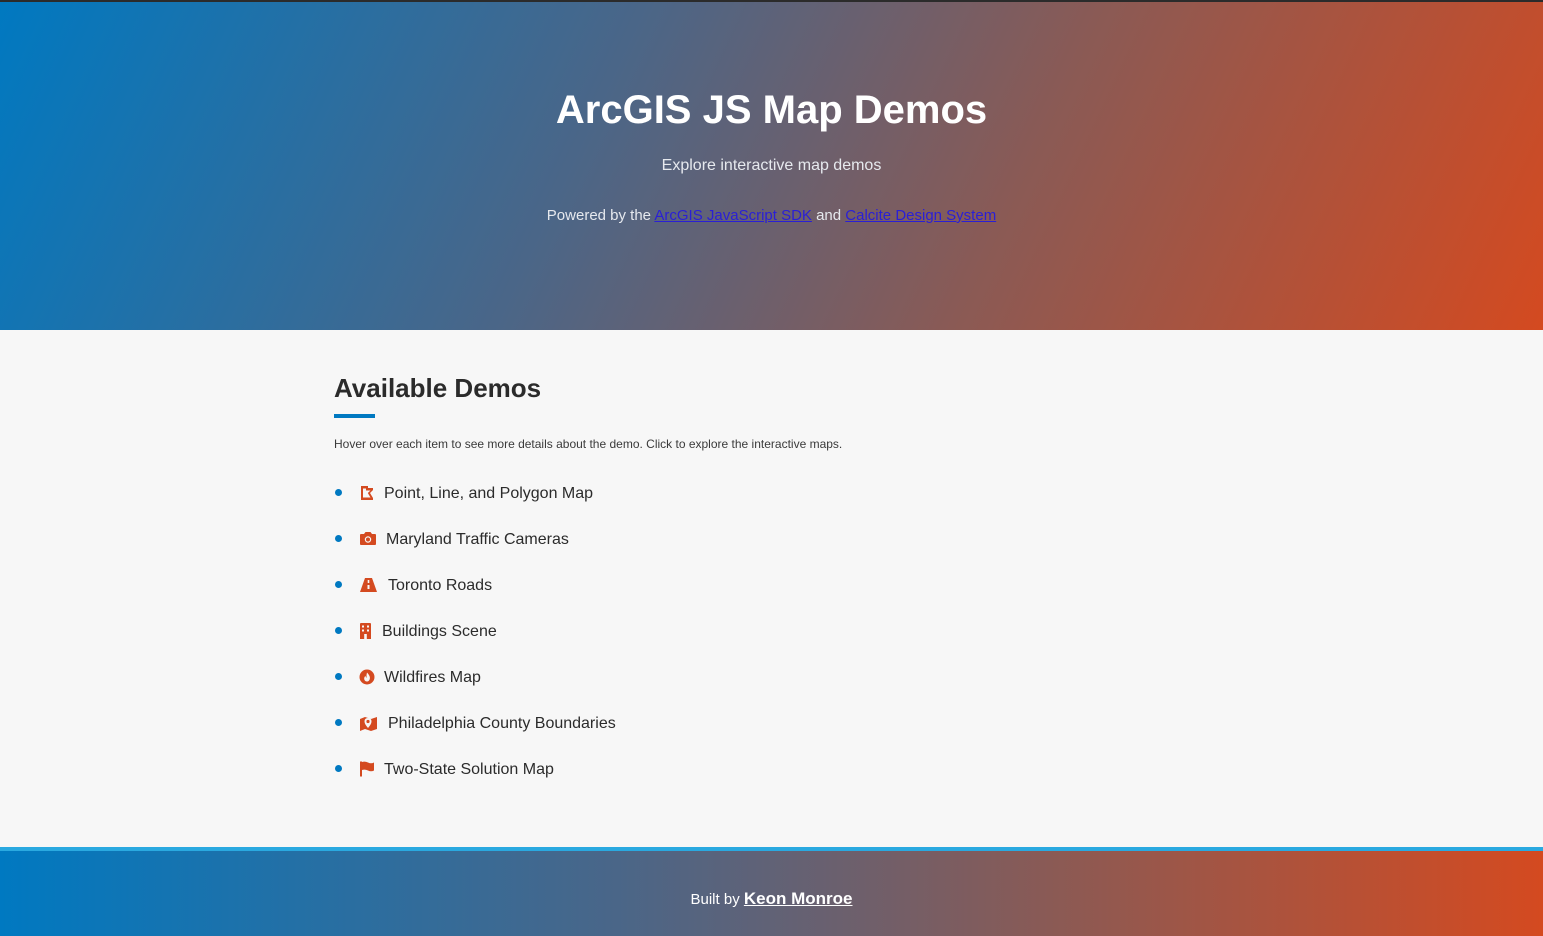 The image size is (1543, 936). What do you see at coordinates (365, 631) in the screenshot?
I see `building-icon` at bounding box center [365, 631].